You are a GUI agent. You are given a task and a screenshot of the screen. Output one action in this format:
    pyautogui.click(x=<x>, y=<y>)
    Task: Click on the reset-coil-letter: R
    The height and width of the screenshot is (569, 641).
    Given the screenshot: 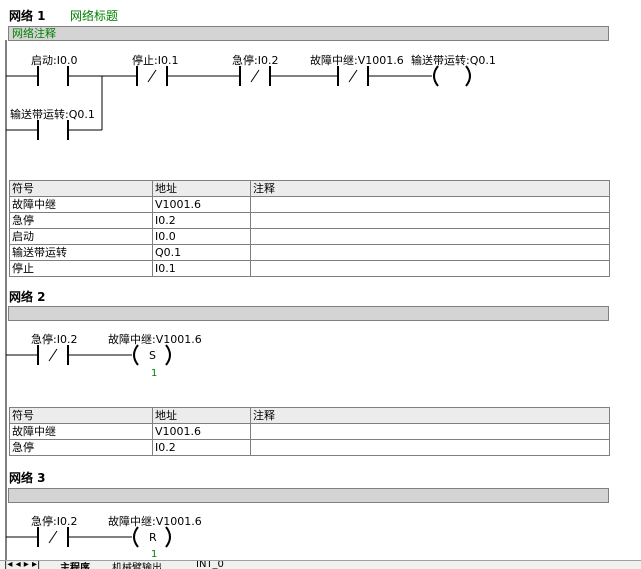 What is the action you would take?
    pyautogui.click(x=153, y=537)
    